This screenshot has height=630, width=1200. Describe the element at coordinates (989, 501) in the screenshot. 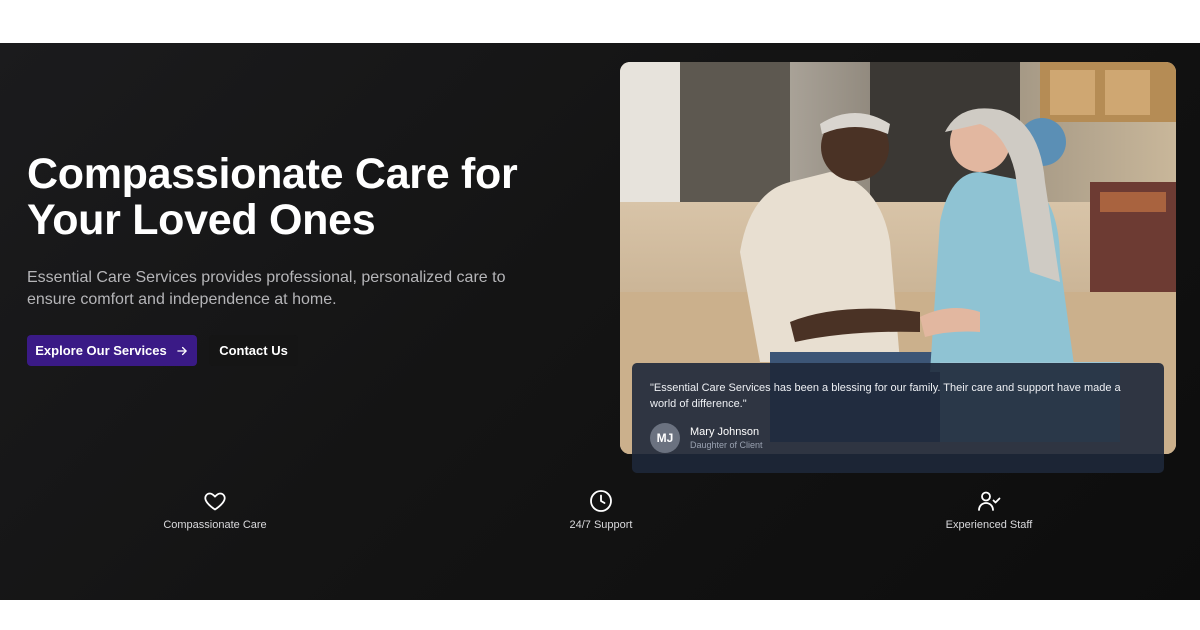

I see `user-check-icon` at that location.